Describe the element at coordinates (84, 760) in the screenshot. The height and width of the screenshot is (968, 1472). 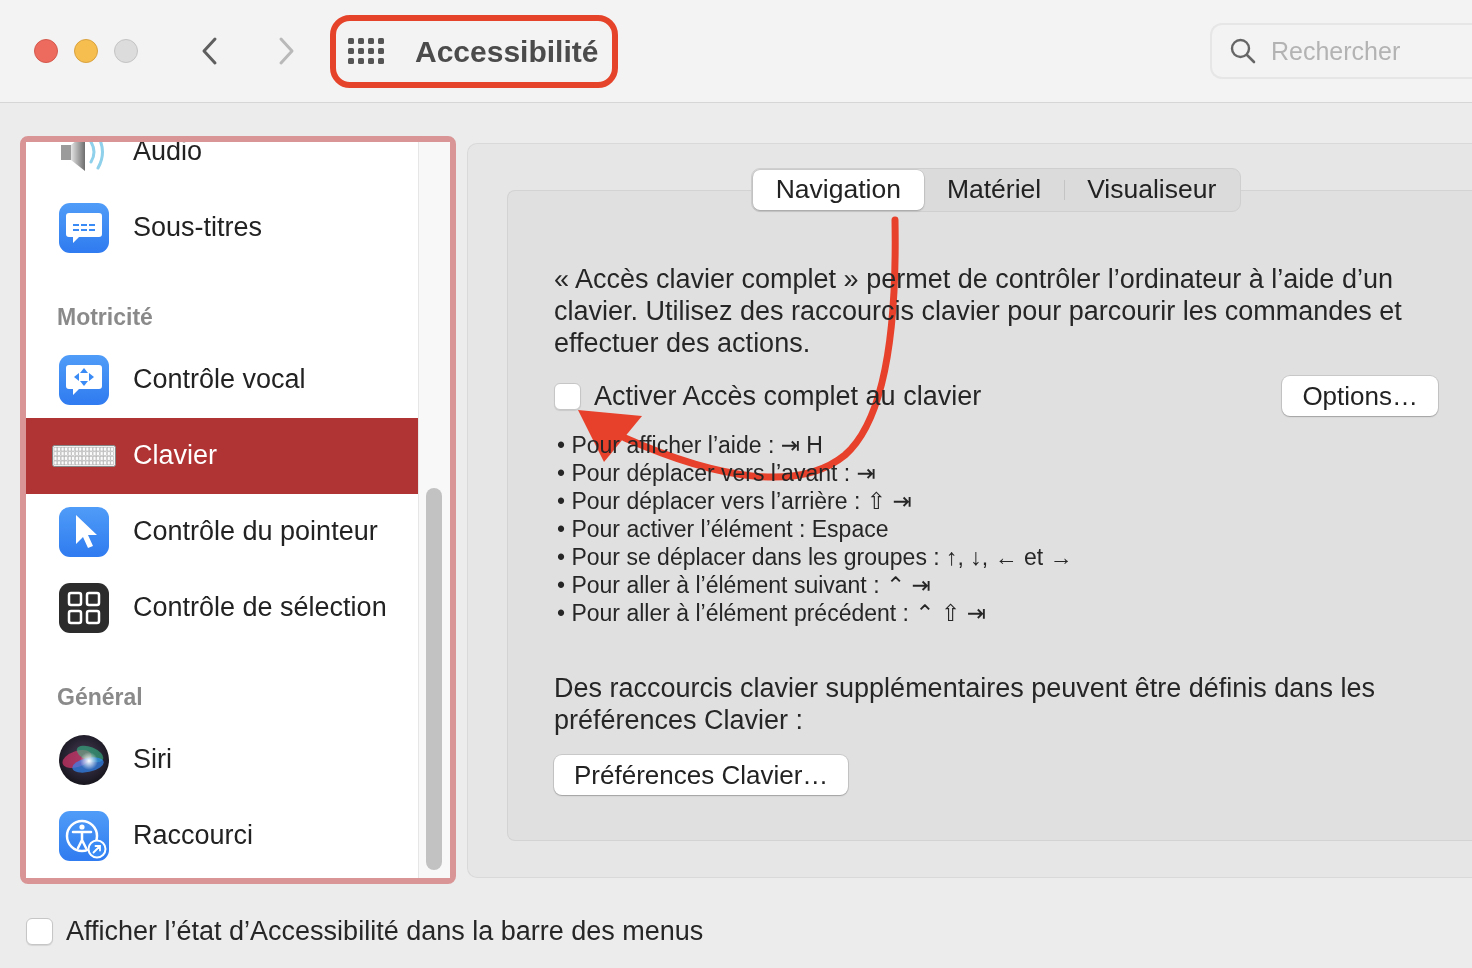
I see `orb-icon` at that location.